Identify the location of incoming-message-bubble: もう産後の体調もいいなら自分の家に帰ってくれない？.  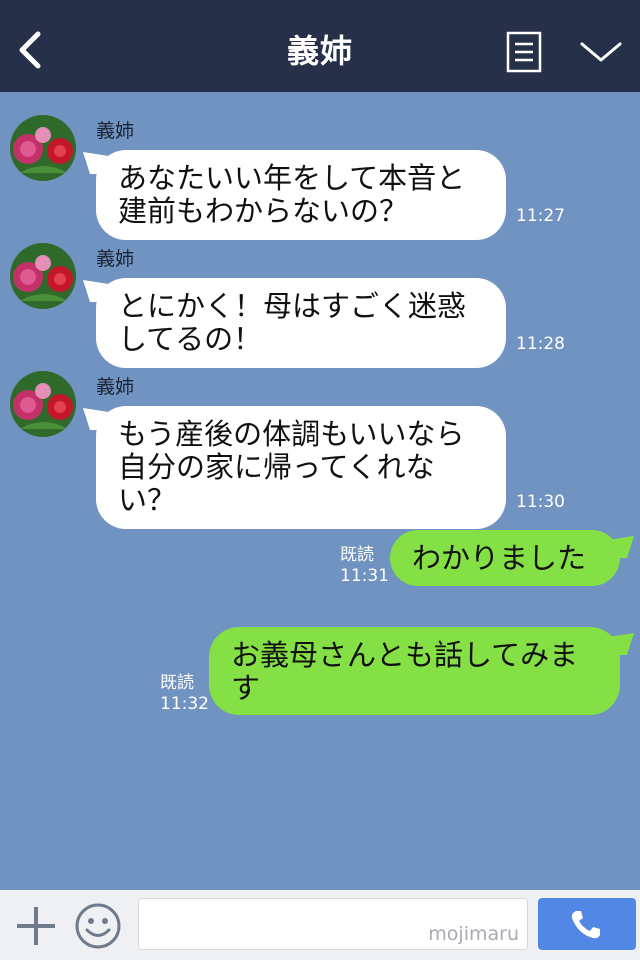
(301, 467).